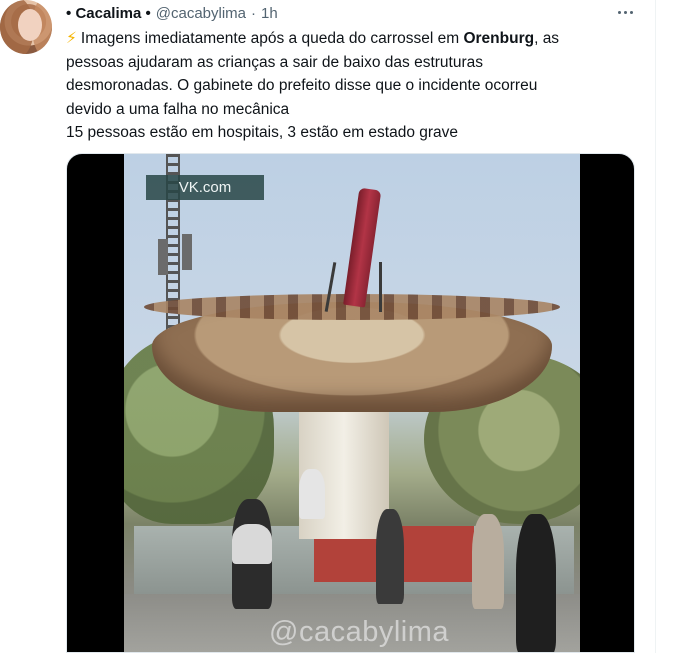 The height and width of the screenshot is (653, 676). Describe the element at coordinates (269, 13) in the screenshot. I see `timestamp: 1h` at that location.